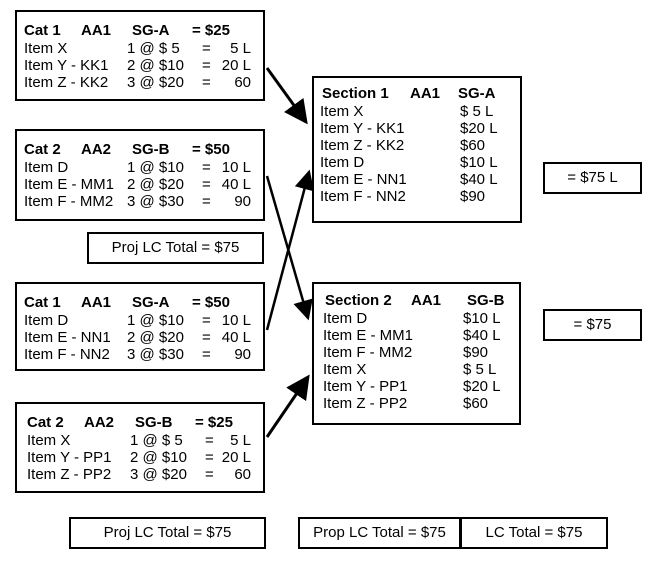 The image size is (663, 573). Describe the element at coordinates (155, 82) in the screenshot. I see `item-calc: 3 @ $20` at that location.